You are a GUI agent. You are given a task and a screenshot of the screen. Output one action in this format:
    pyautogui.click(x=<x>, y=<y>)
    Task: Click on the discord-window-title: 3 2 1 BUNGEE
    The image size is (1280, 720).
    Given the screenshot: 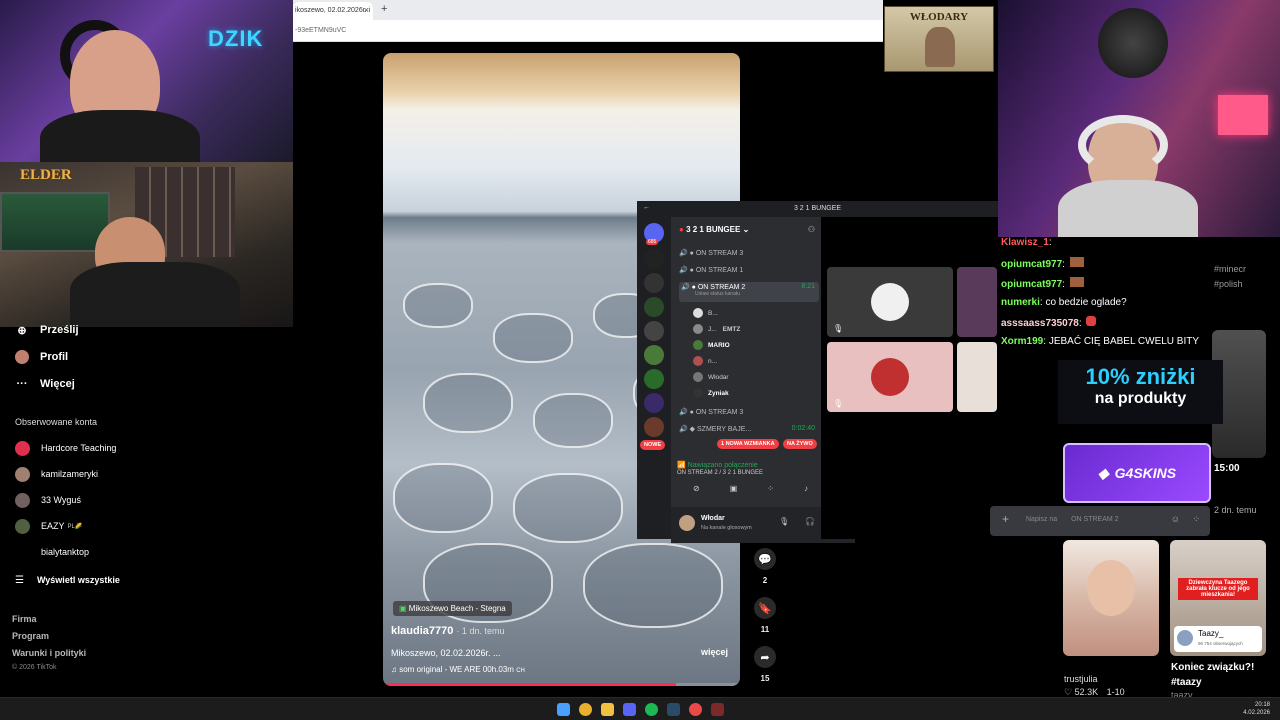 What is the action you would take?
    pyautogui.click(x=817, y=208)
    